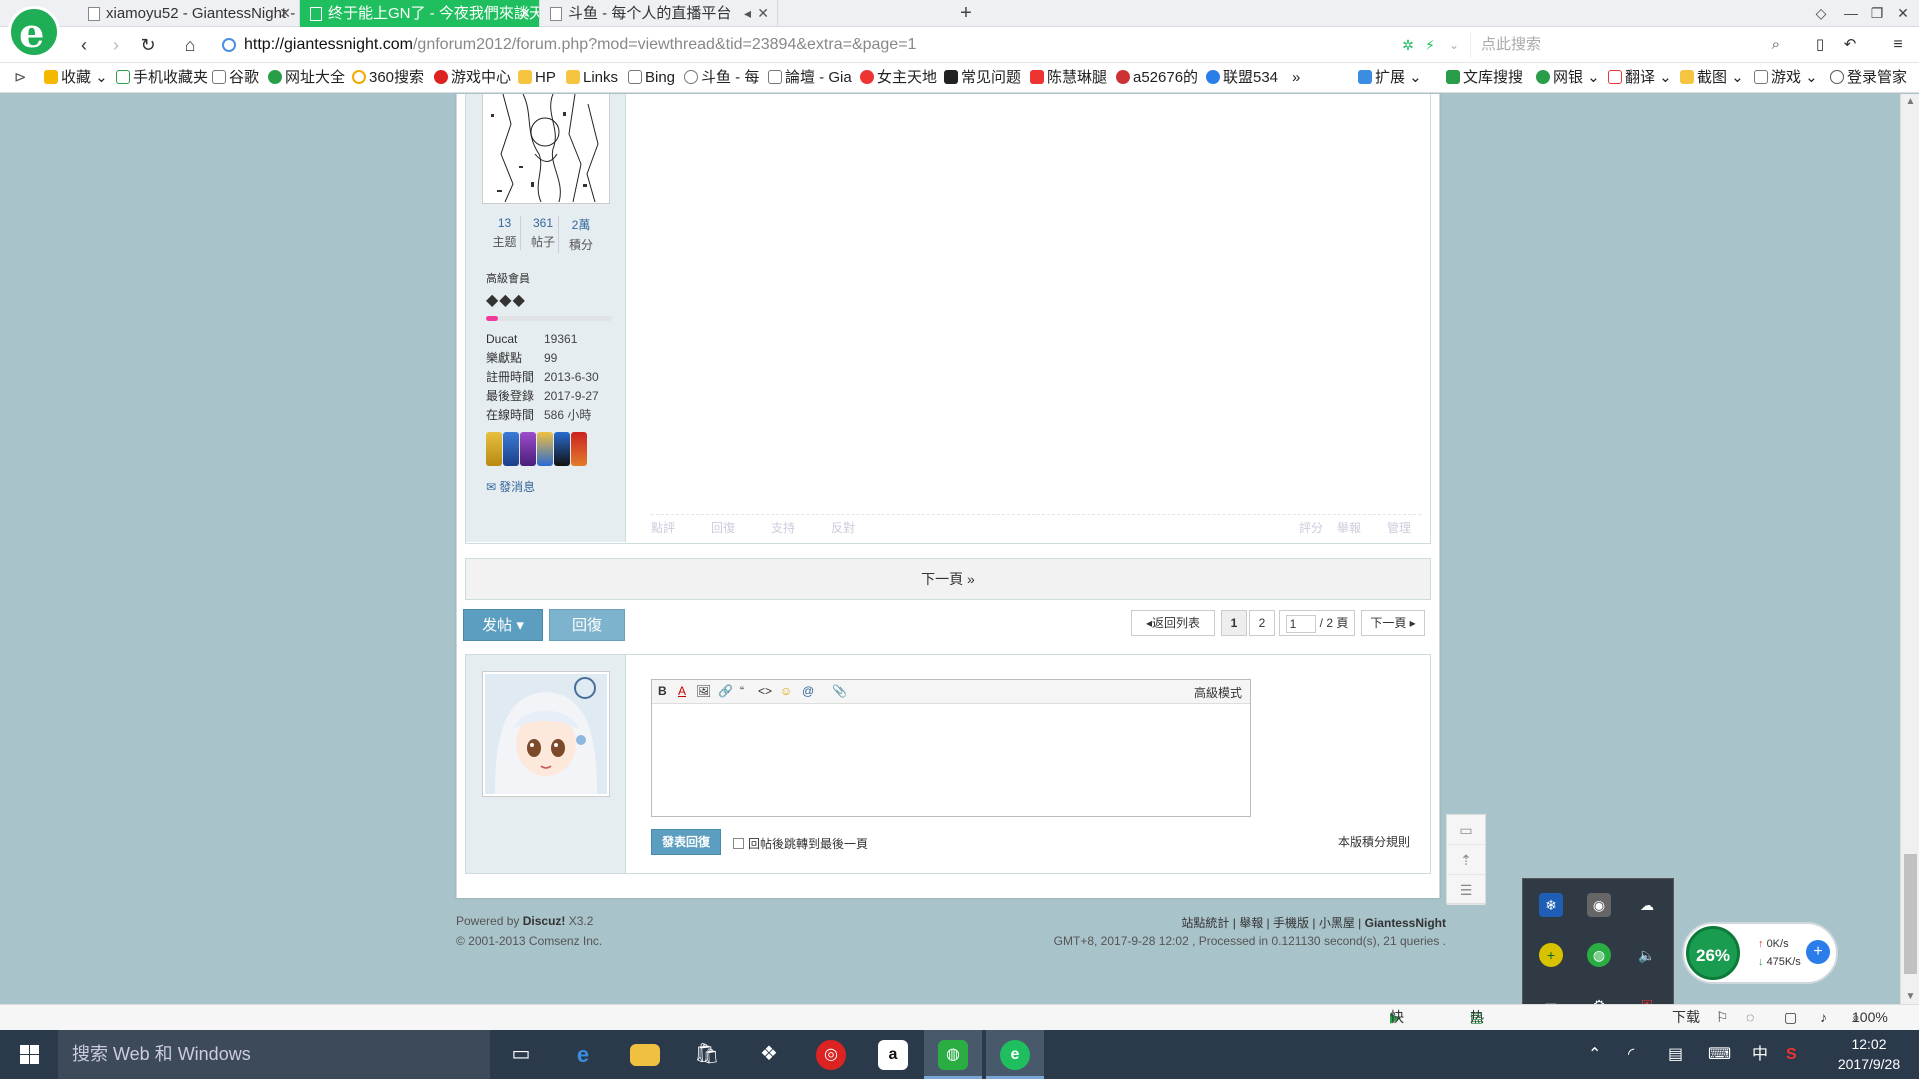  Describe the element at coordinates (686, 842) in the screenshot. I see `submit-reply-button: 發表回復` at that location.